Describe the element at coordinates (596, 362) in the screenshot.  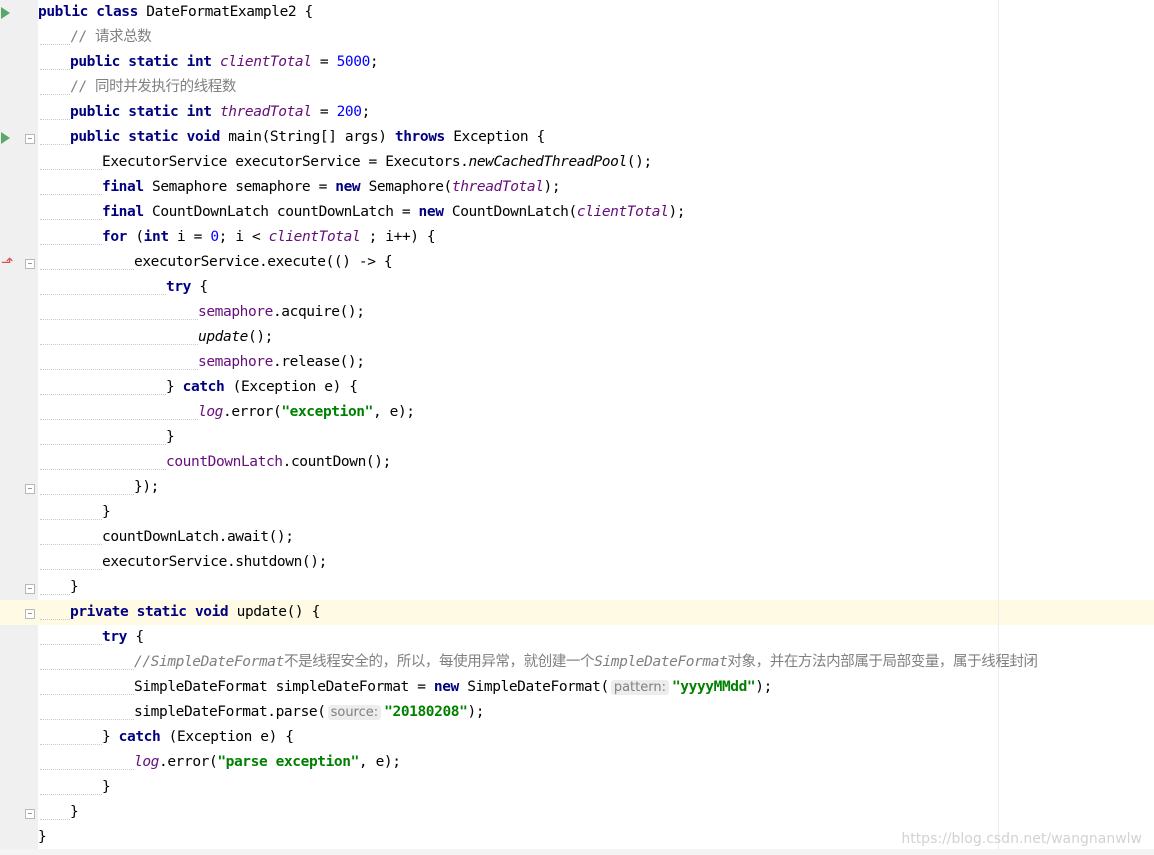
I see `code-line: semaphore.release();` at that location.